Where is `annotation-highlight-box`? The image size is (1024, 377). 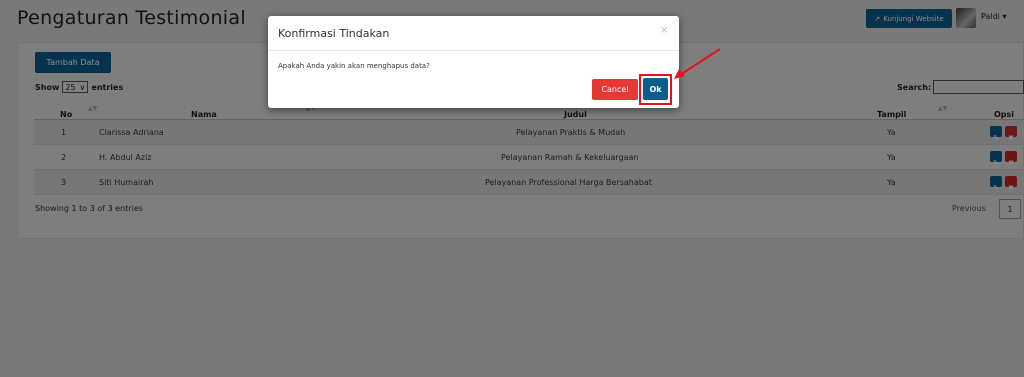 annotation-highlight-box is located at coordinates (655, 89).